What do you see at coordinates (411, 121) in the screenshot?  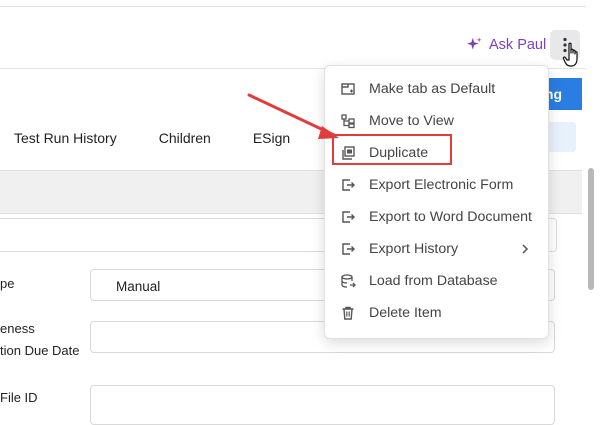 I see `menu-item-label: Move to View` at bounding box center [411, 121].